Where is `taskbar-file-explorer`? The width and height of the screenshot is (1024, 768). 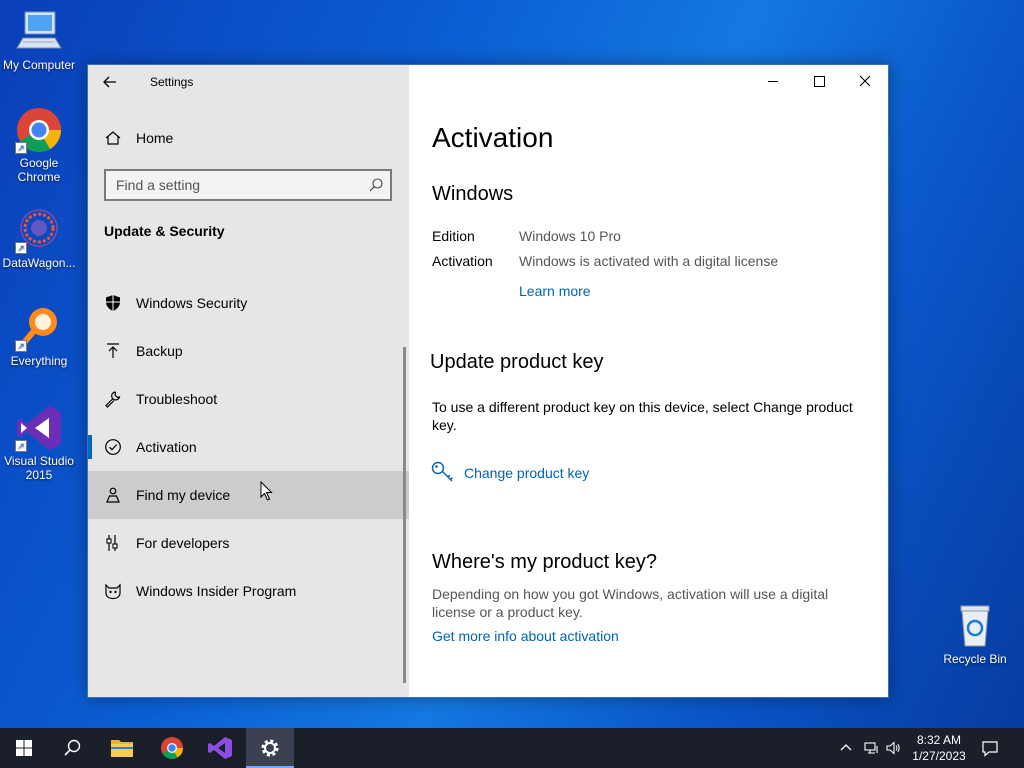
taskbar-file-explorer is located at coordinates (122, 748).